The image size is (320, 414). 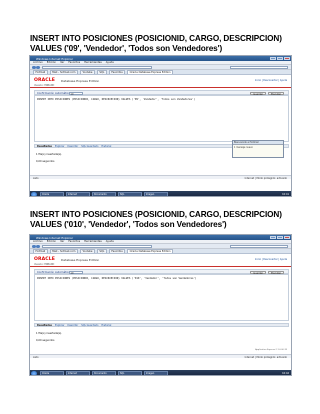 What do you see at coordinates (258, 149) in the screenshot?
I see `notification-popup: Bienvenido a Hotmail 1 mensaje nuevo` at bounding box center [258, 149].